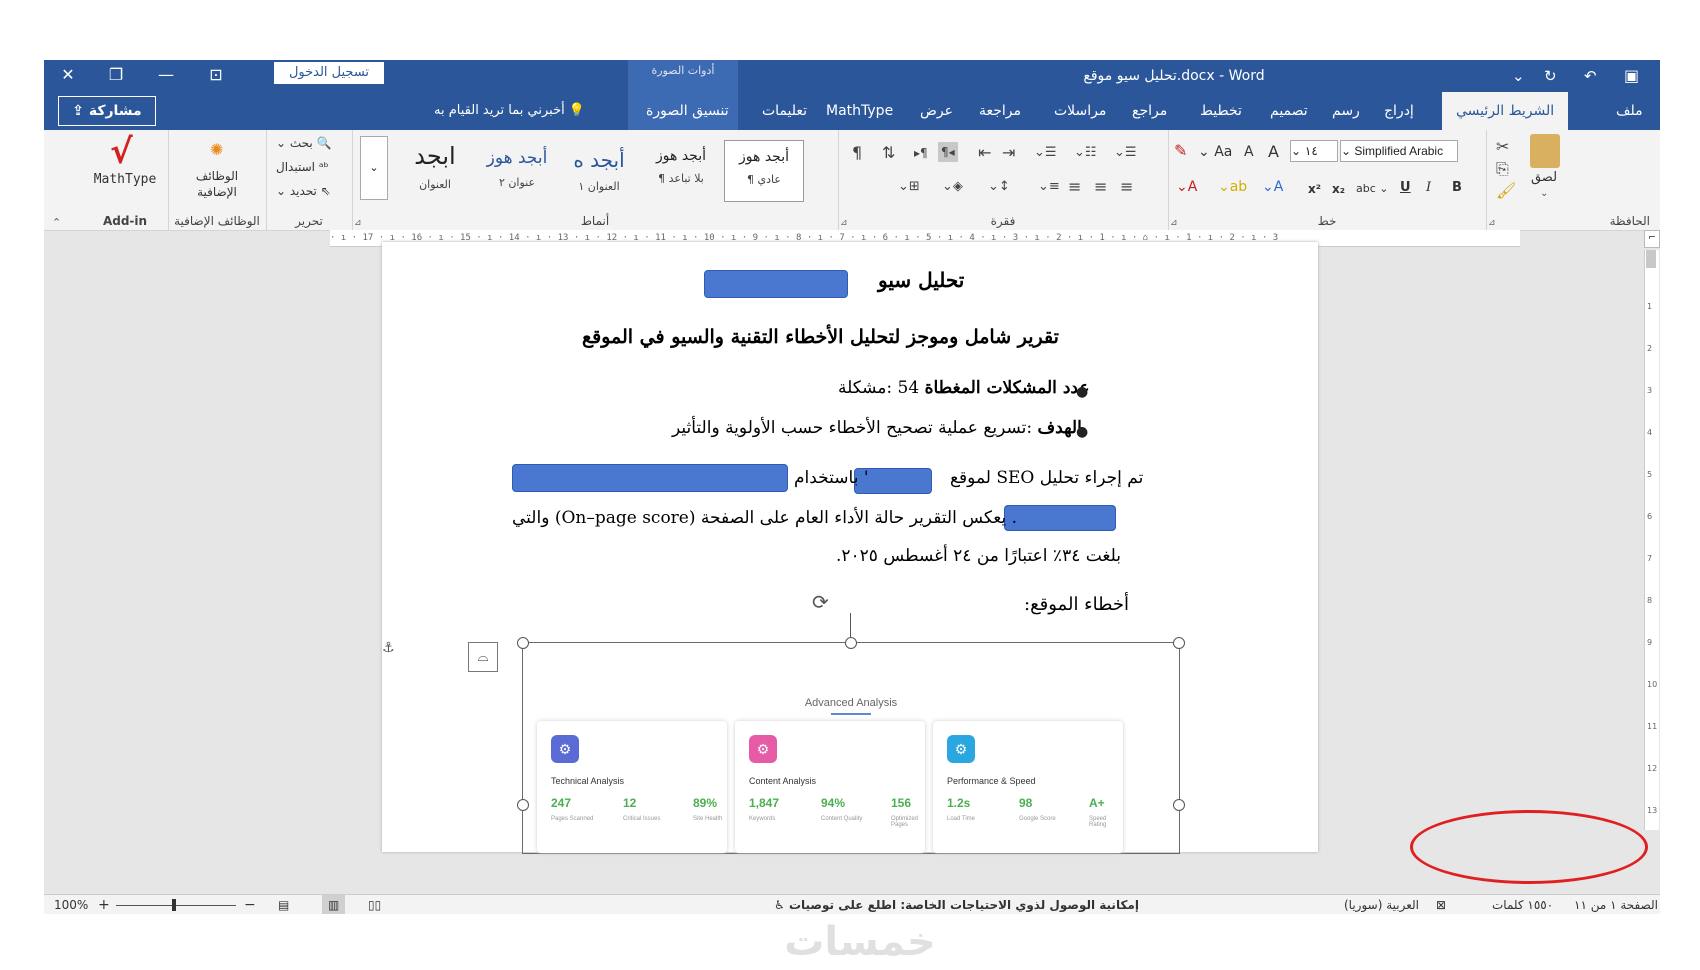 This screenshot has width=1700, height=970. I want to click on rtl-icon: ¶◂, so click(948, 152).